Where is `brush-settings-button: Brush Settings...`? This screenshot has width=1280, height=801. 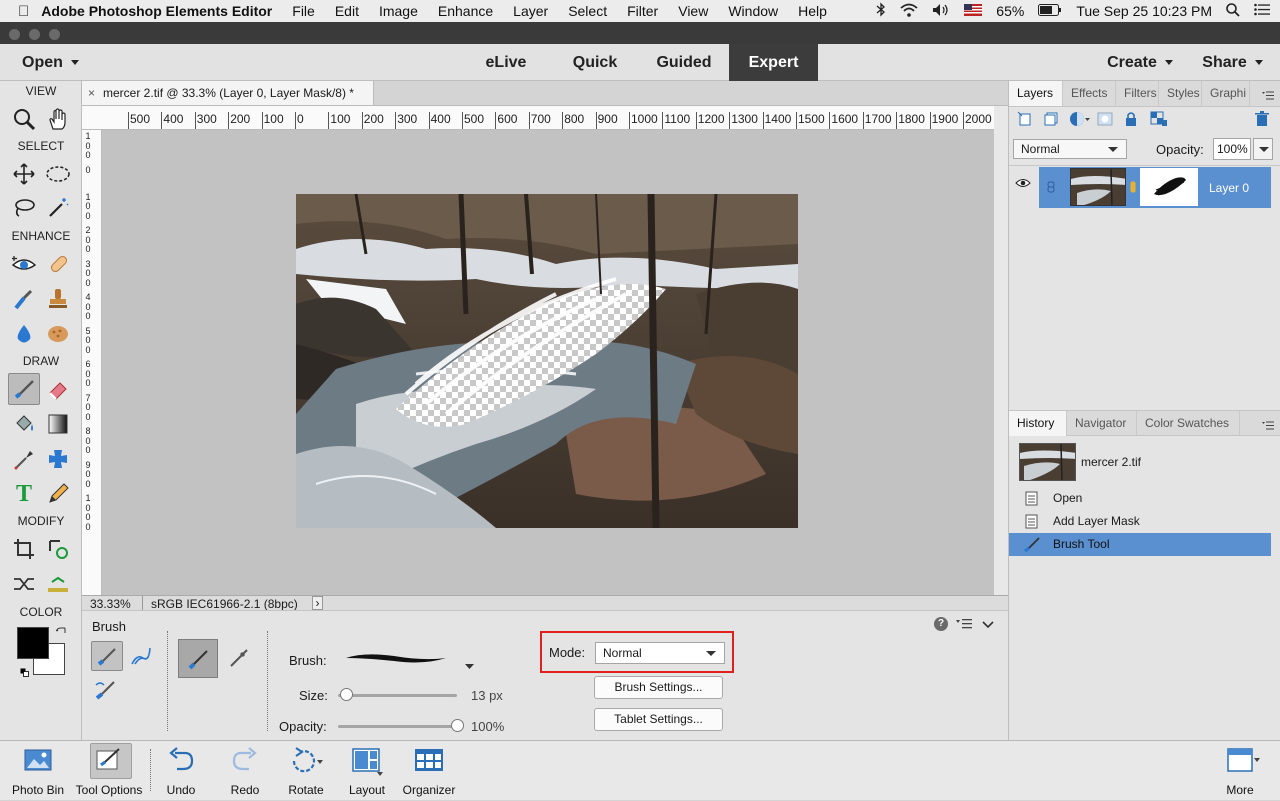 brush-settings-button: Brush Settings... is located at coordinates (658, 687).